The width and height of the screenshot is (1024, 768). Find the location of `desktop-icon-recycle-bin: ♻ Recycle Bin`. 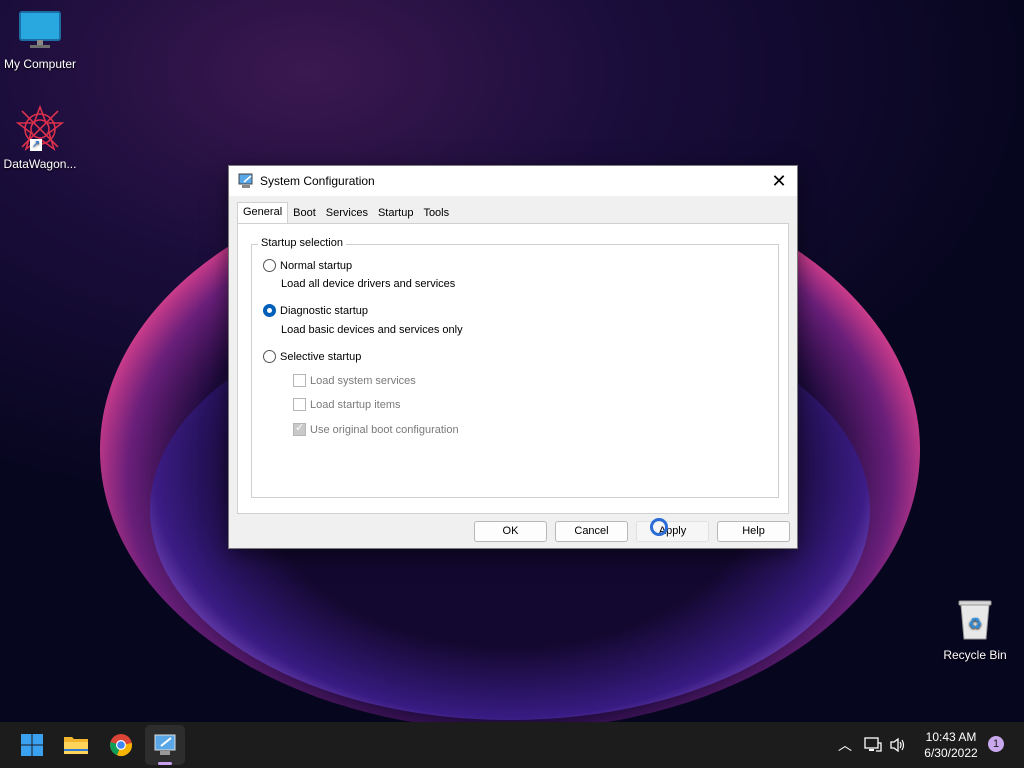

desktop-icon-recycle-bin: ♻ Recycle Bin is located at coordinates (975, 629).